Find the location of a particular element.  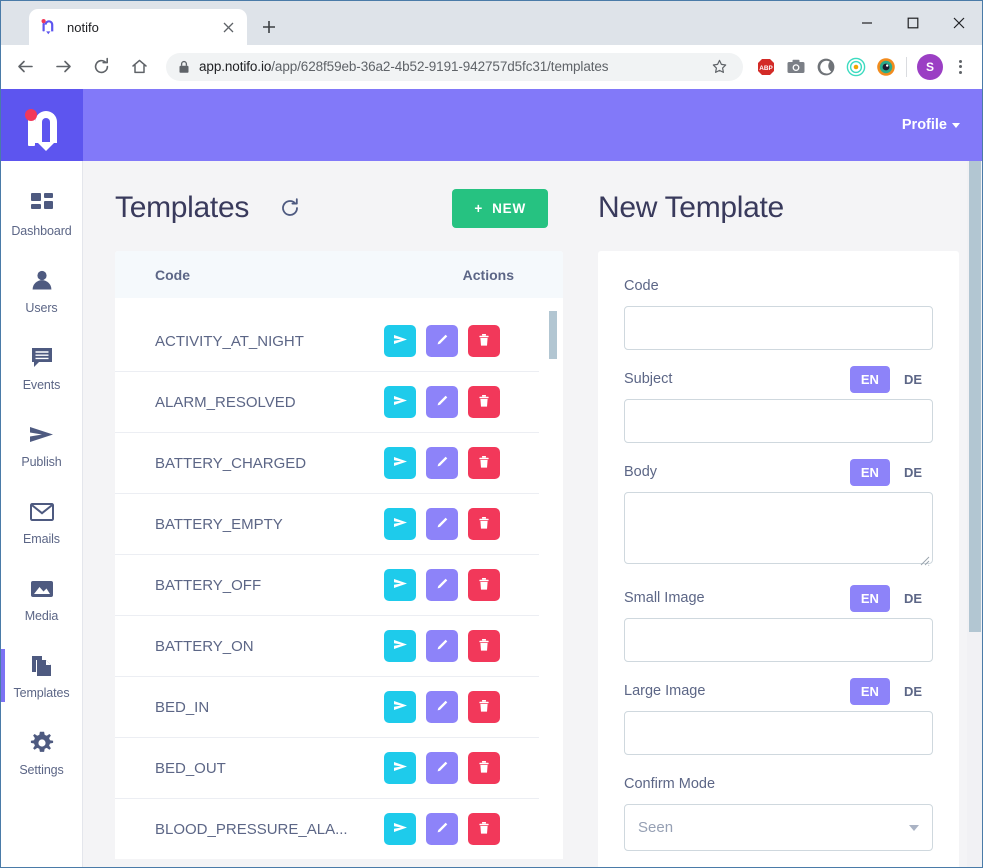

language-toggle: EN DE is located at coordinates (891, 691).